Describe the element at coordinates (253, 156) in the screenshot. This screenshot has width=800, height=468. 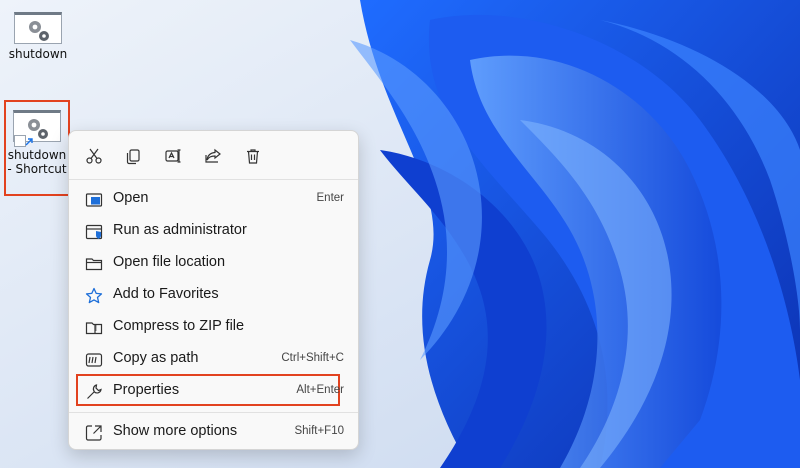
I see `delete-icon` at that location.